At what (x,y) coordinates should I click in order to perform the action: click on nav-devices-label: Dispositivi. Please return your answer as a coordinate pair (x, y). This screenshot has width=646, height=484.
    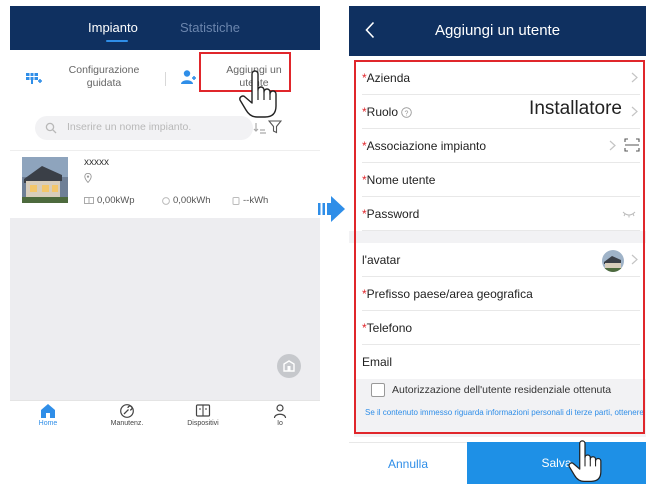
    Looking at the image, I should click on (203, 423).